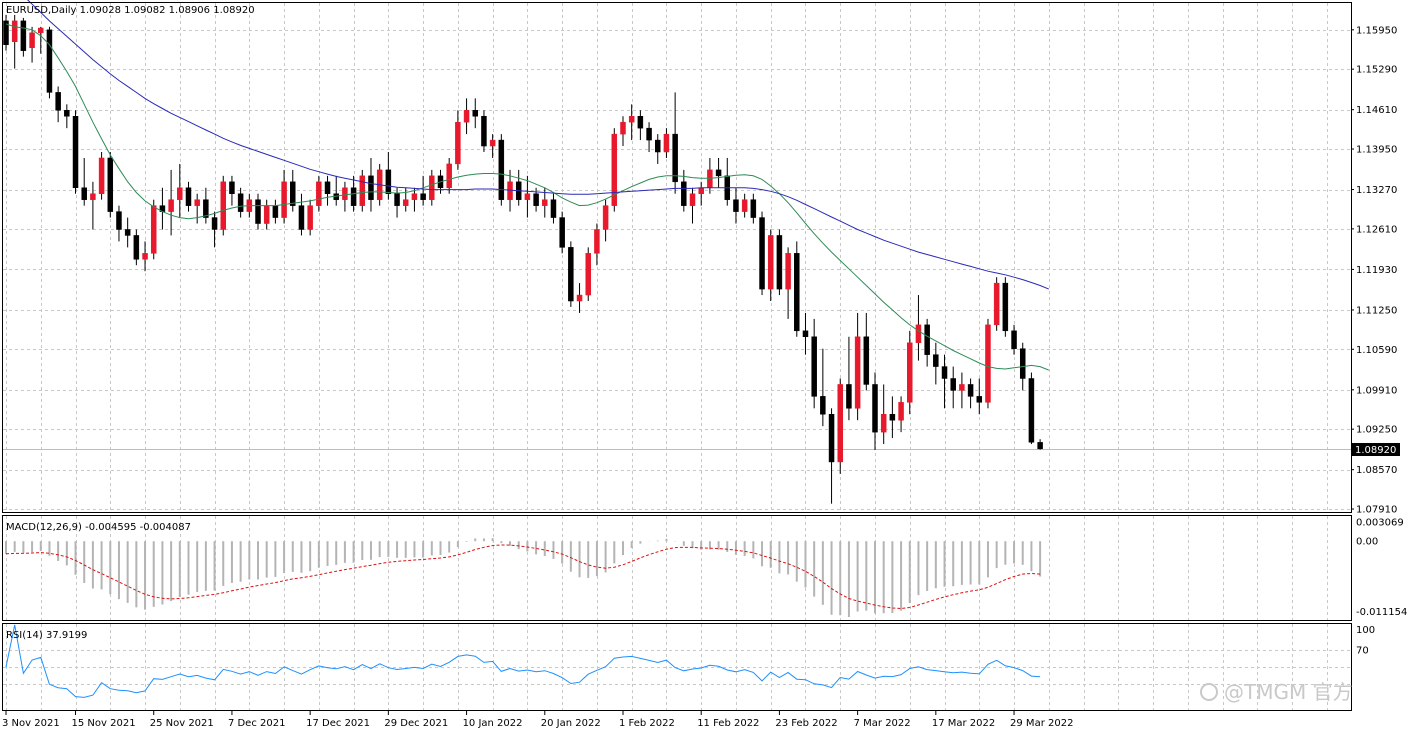 The image size is (1408, 735). Describe the element at coordinates (1376, 310) in the screenshot. I see `price-tick-label: 1.11250` at that location.